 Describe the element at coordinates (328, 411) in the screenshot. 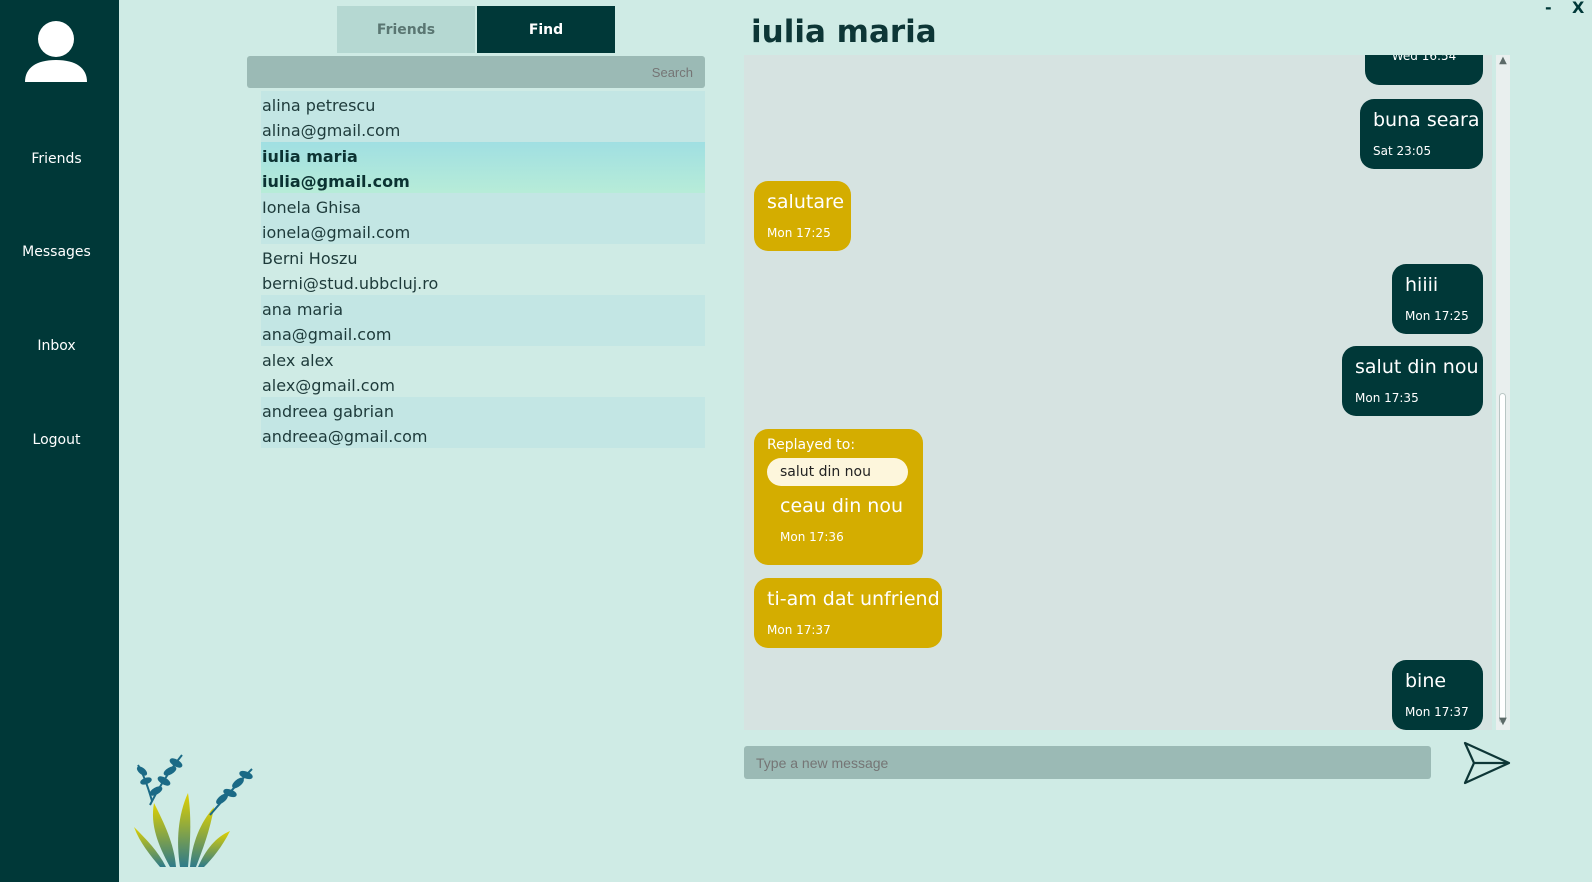

I see `user-name: andreea gabrian` at that location.